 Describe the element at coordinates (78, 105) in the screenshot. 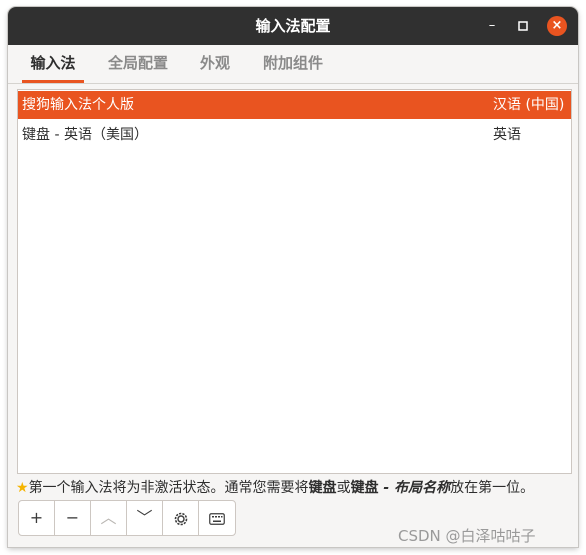

I see `input-method-name: 搜狗输入法个人版` at that location.